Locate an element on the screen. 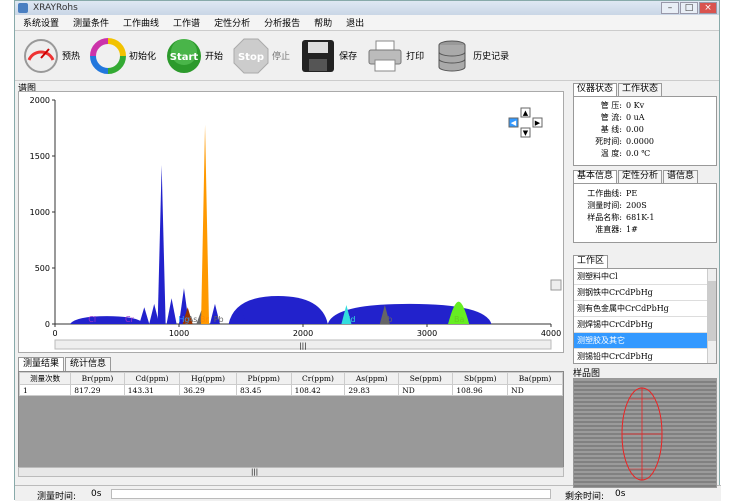  start-icon: Start is located at coordinates (184, 55).